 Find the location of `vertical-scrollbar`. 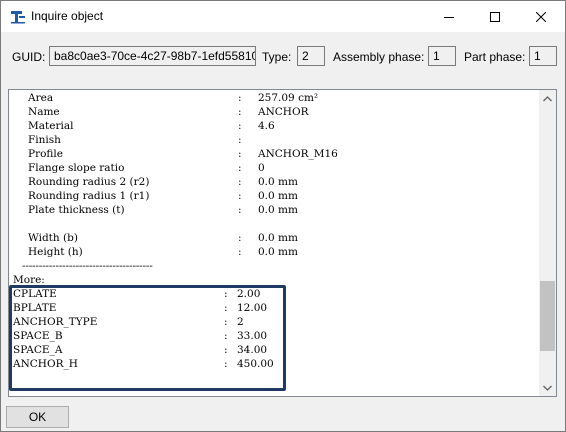

vertical-scrollbar is located at coordinates (547, 243).